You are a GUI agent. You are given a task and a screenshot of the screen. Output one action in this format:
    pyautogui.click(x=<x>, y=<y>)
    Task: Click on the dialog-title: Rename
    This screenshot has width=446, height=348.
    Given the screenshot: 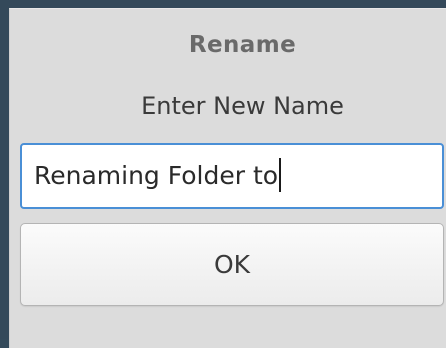 What is the action you would take?
    pyautogui.click(x=242, y=45)
    